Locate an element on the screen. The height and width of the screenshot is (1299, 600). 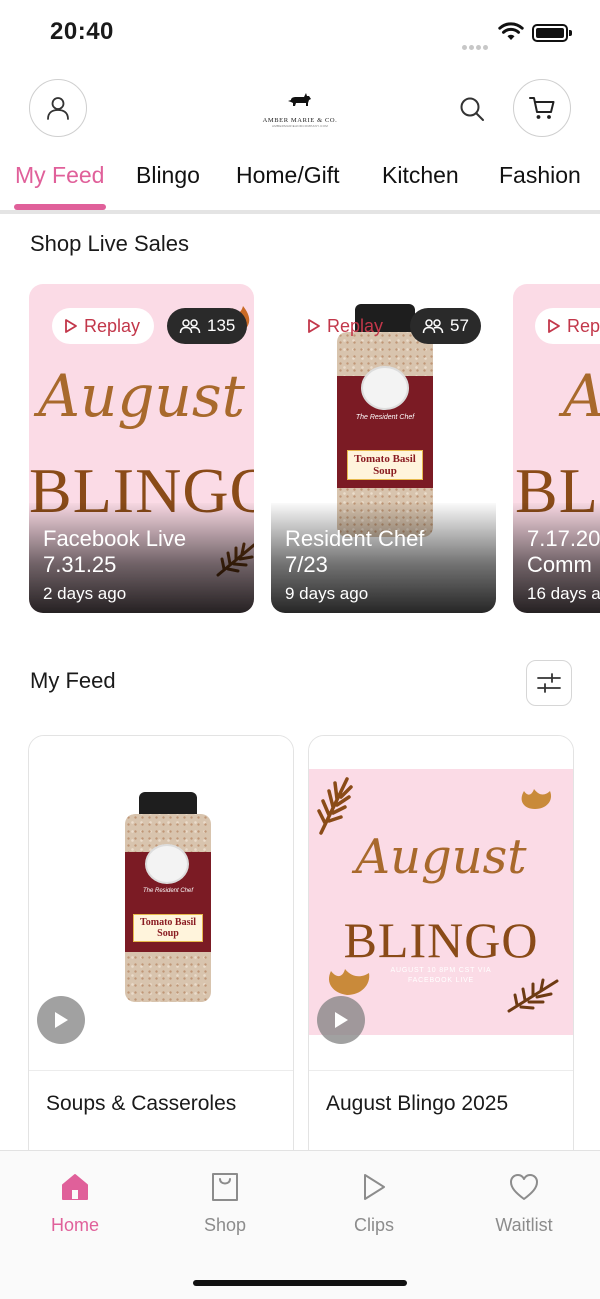
card-title-line1: Facebook Live is located at coordinates (115, 538).